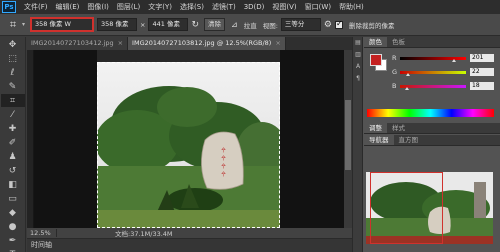 This screenshot has width=500, height=252. Describe the element at coordinates (406, 208) in the screenshot. I see `navigator-view-box` at that location.